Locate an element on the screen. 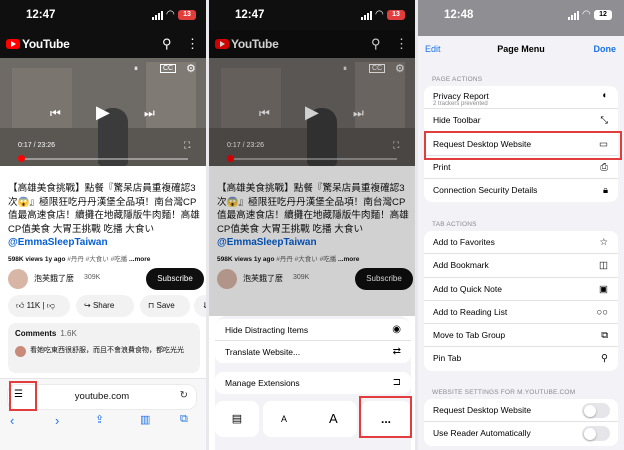 The height and width of the screenshot is (450, 624). like-button: 👍︎ 11K | 👎︎ is located at coordinates (39, 306).